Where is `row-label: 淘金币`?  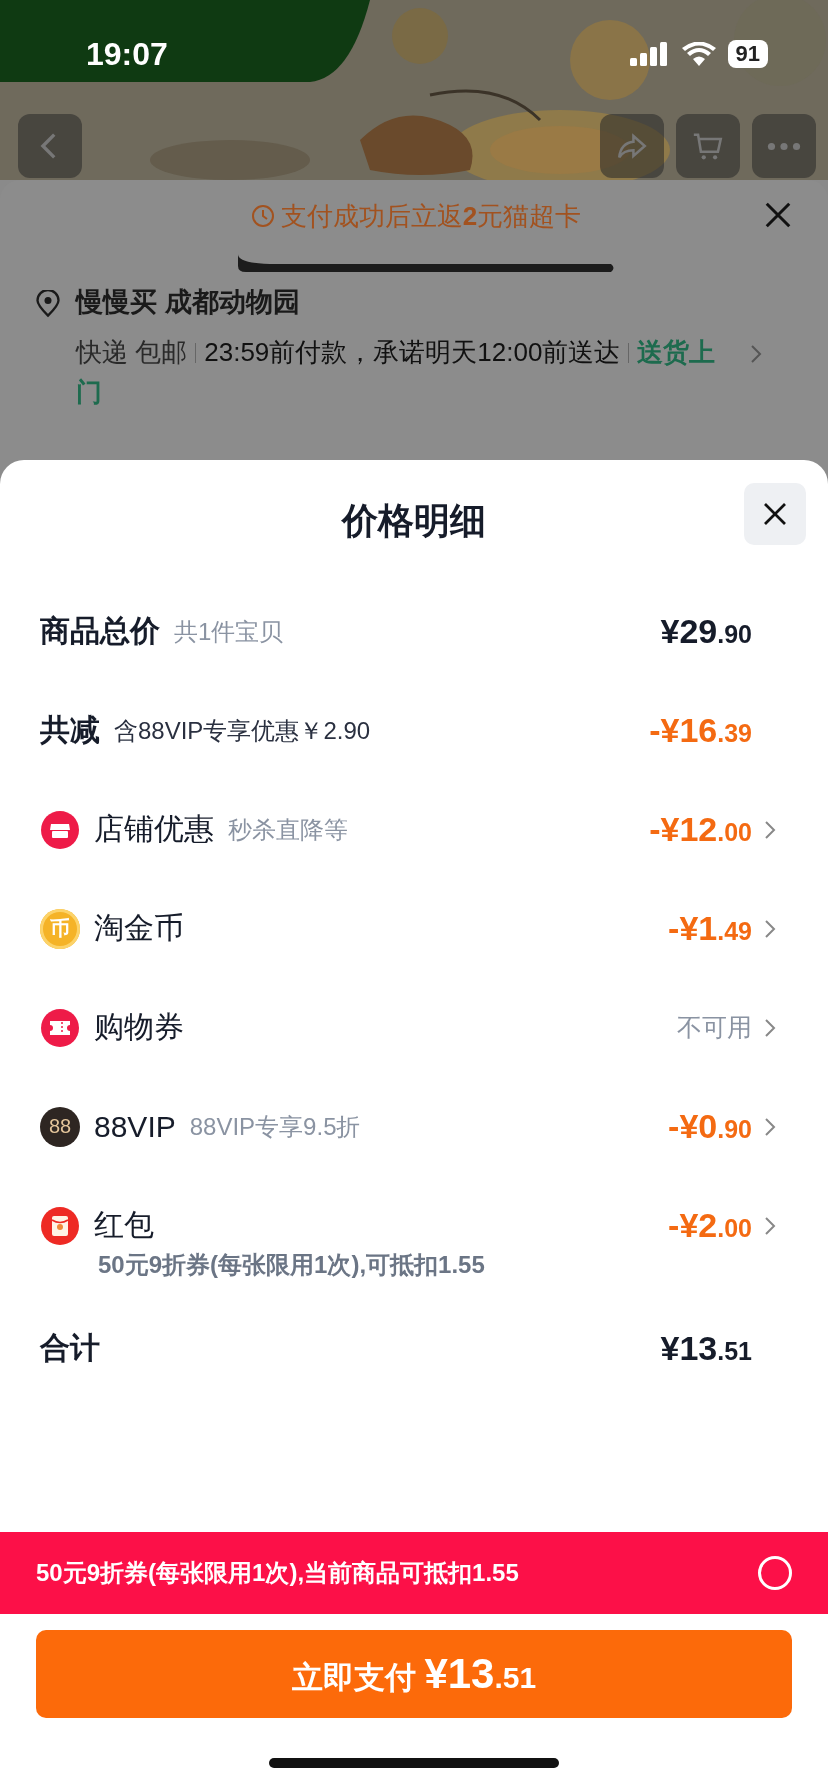
row-label: 淘金币 is located at coordinates (139, 928).